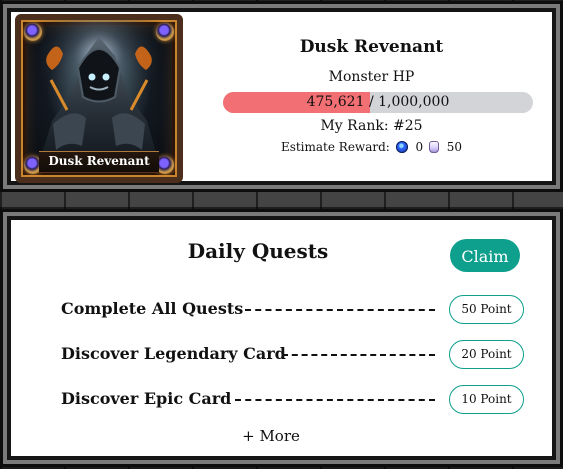 This screenshot has height=469, width=563. What do you see at coordinates (173, 353) in the screenshot?
I see `quest-name: Discover Legendary Card` at bounding box center [173, 353].